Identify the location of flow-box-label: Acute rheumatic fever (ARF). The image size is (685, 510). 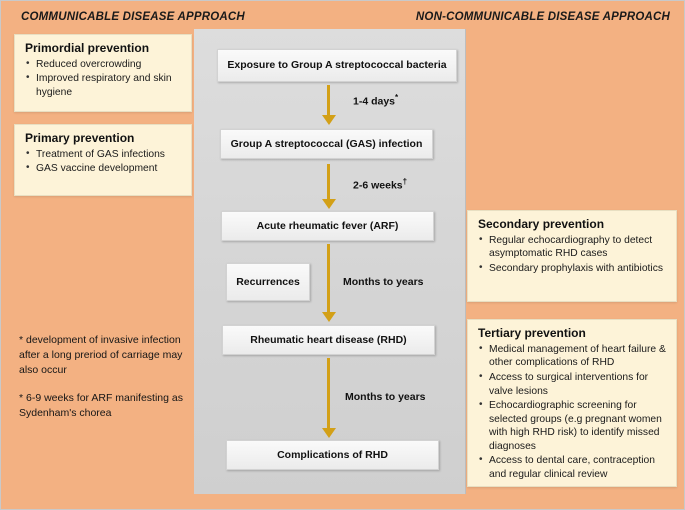
(327, 225).